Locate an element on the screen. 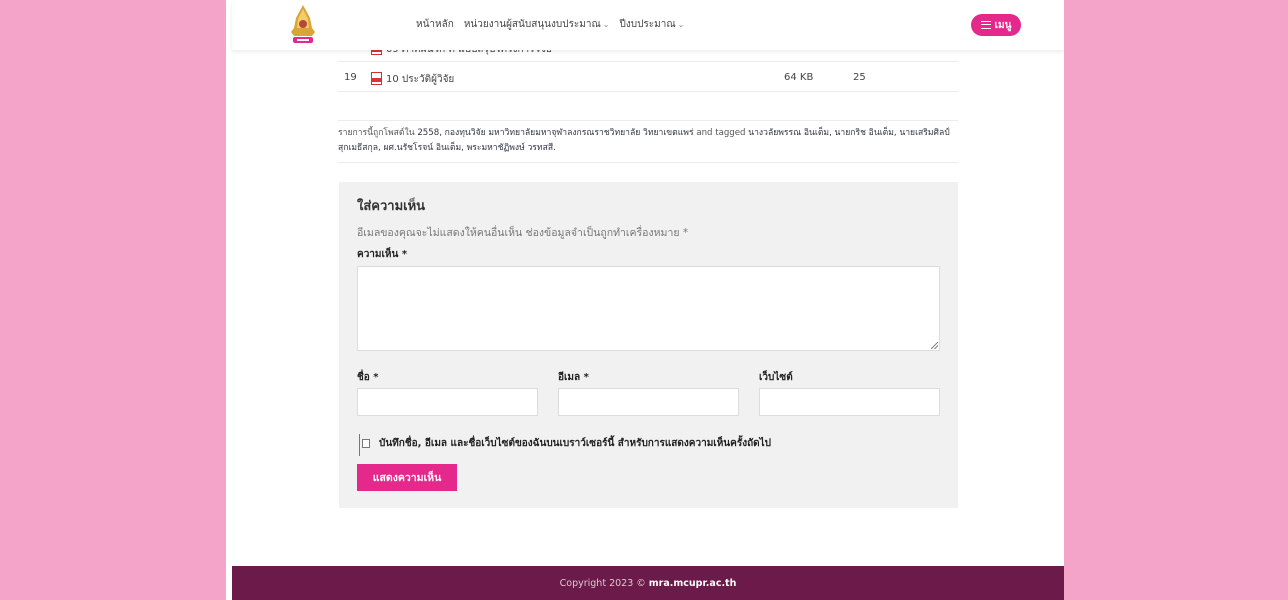 The image size is (1288, 600). nav-funding-agency: หน่วยงานผู้สนับสนุนงบประมาณ ⌄ is located at coordinates (537, 24).